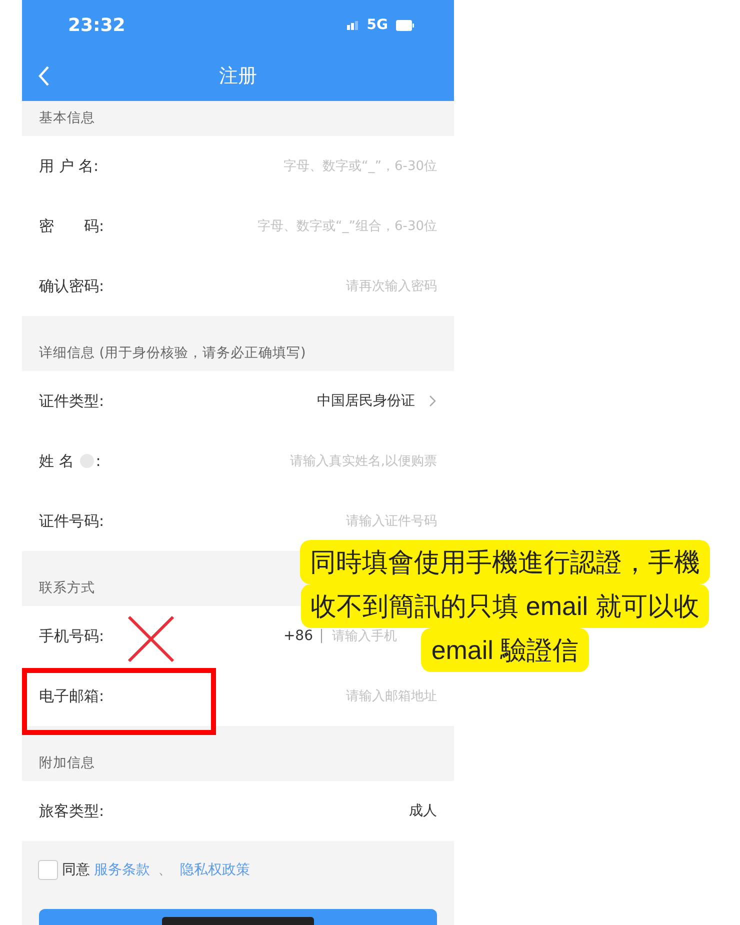  What do you see at coordinates (352, 25) in the screenshot?
I see `signal-icon` at bounding box center [352, 25].